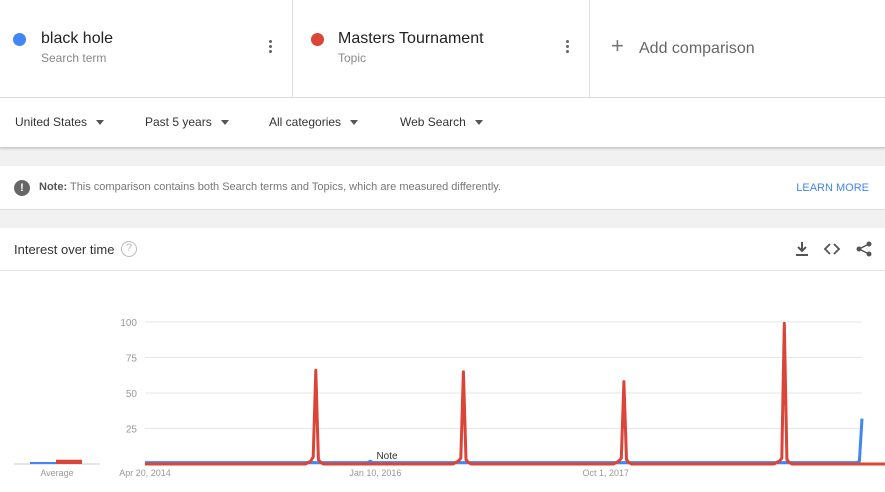 This screenshot has width=885, height=492. Describe the element at coordinates (145, 473) in the screenshot. I see `x-tick-label: Apr 20, 2014` at that location.